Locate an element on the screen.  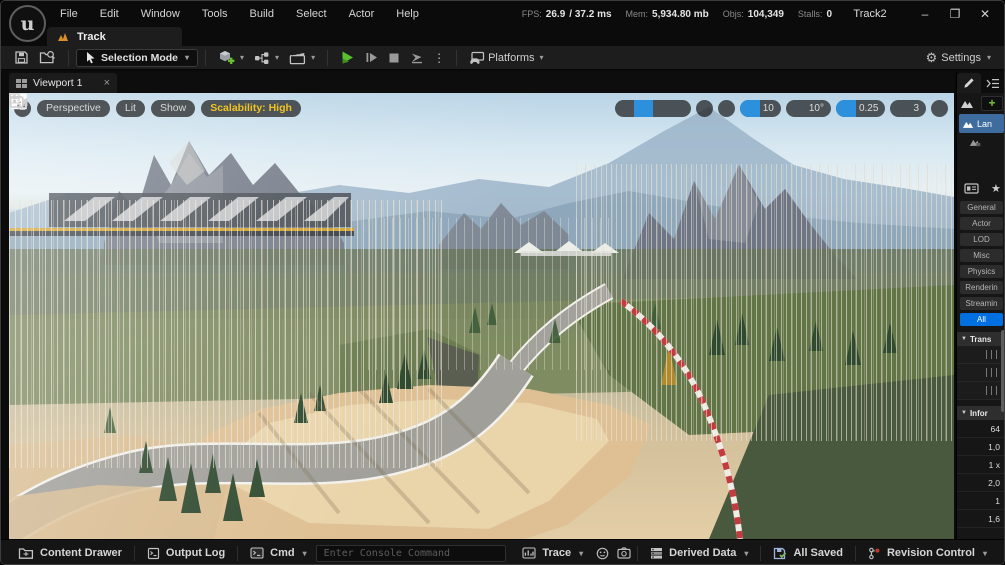
cinematics-clapper-icon is located at coordinates (297, 57).